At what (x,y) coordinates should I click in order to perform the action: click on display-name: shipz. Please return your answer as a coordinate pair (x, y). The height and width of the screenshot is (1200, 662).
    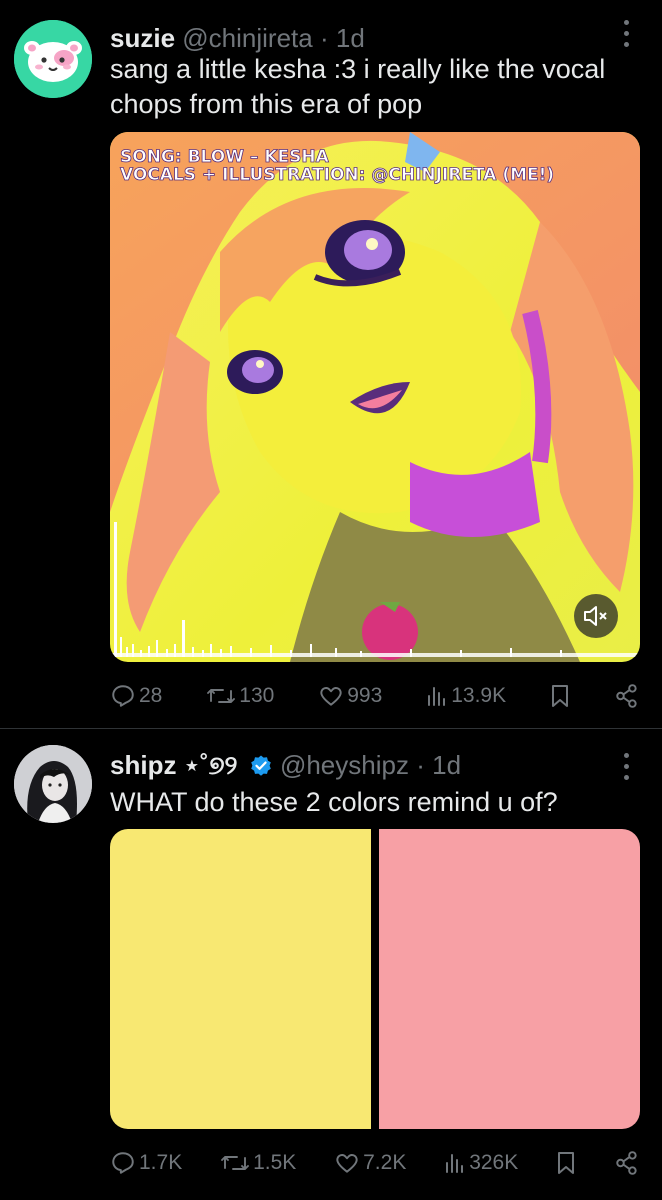
    Looking at the image, I should click on (143, 765).